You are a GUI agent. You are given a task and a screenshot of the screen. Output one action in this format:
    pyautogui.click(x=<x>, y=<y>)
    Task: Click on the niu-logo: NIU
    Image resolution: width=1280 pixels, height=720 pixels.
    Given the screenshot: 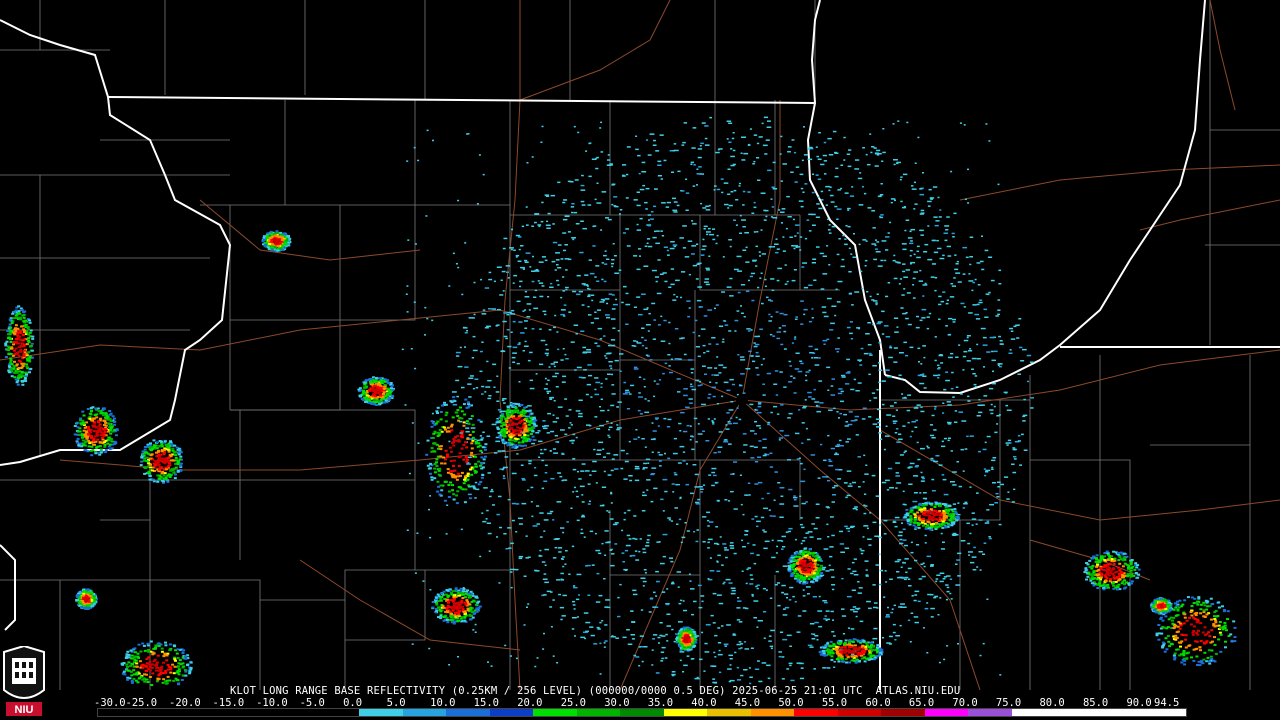 What is the action you would take?
    pyautogui.click(x=24, y=681)
    